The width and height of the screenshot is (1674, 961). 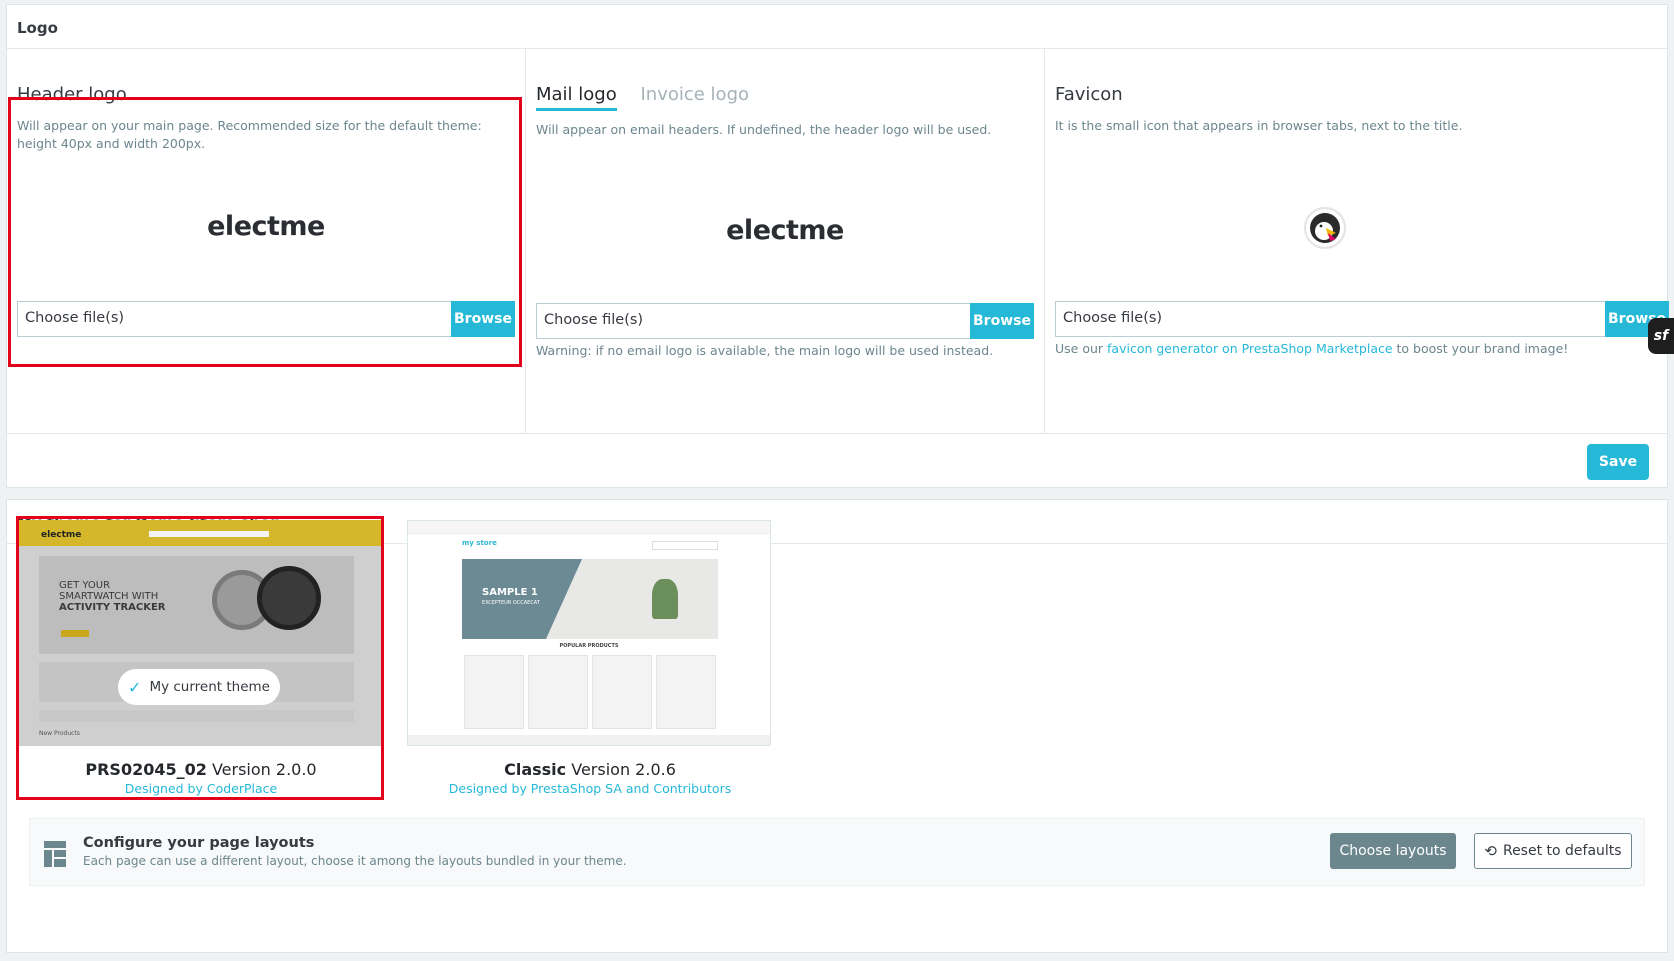 What do you see at coordinates (234, 319) in the screenshot?
I see `header-logo-file-input: Choose file(s)` at bounding box center [234, 319].